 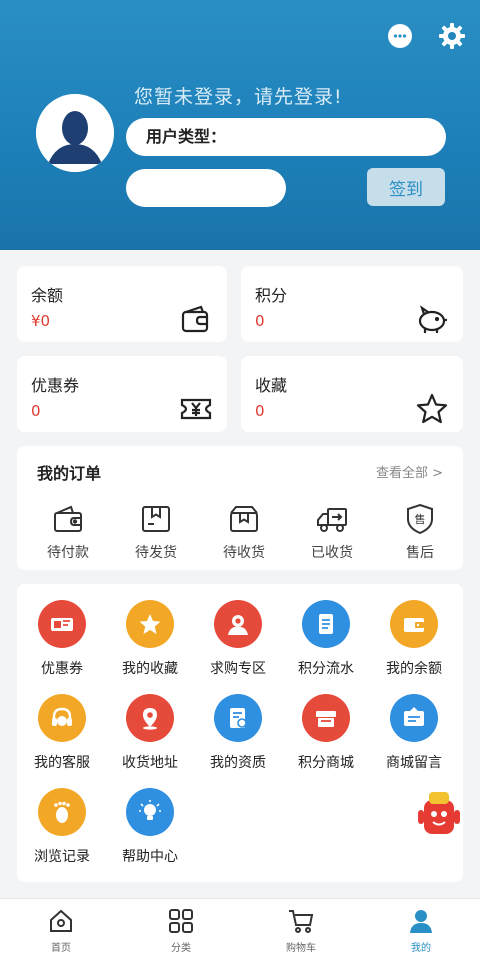 I want to click on order-received-label: 已收货, so click(x=332, y=553).